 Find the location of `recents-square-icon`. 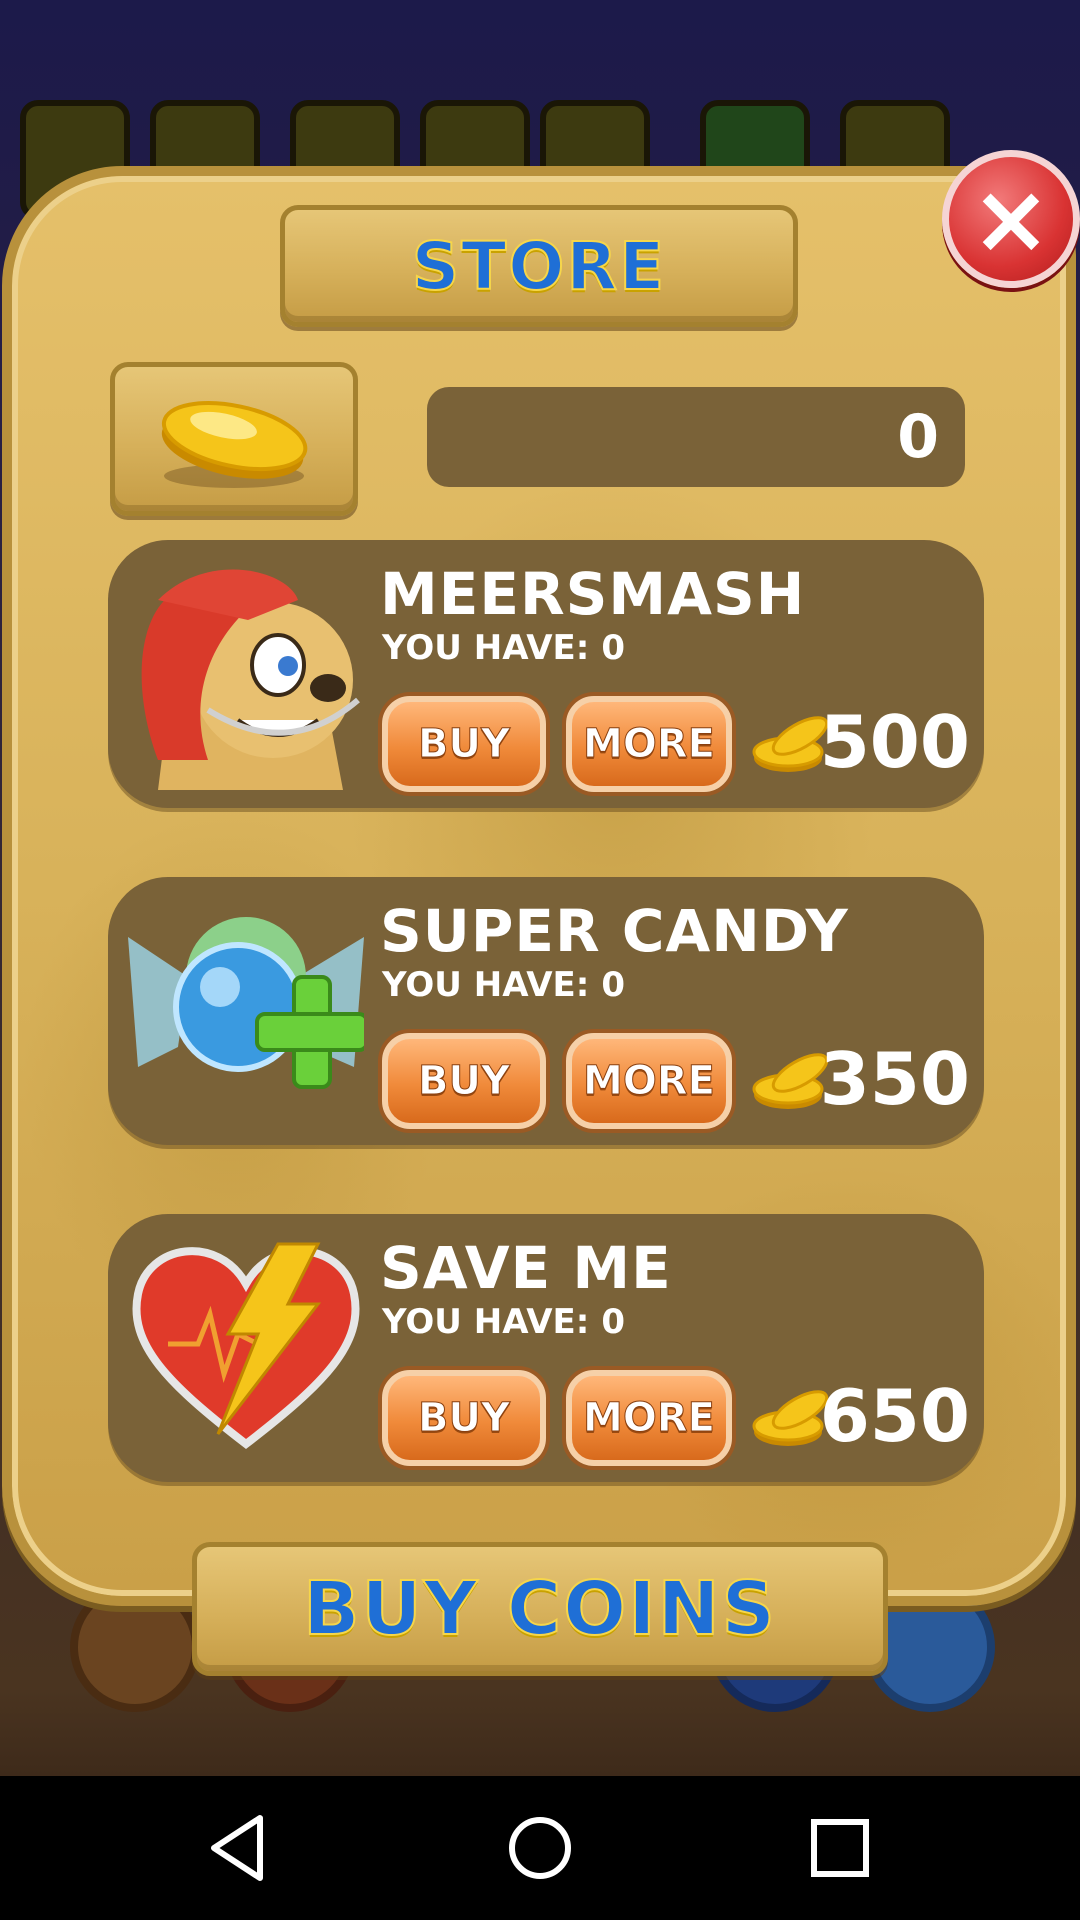

recents-square-icon is located at coordinates (840, 1848).